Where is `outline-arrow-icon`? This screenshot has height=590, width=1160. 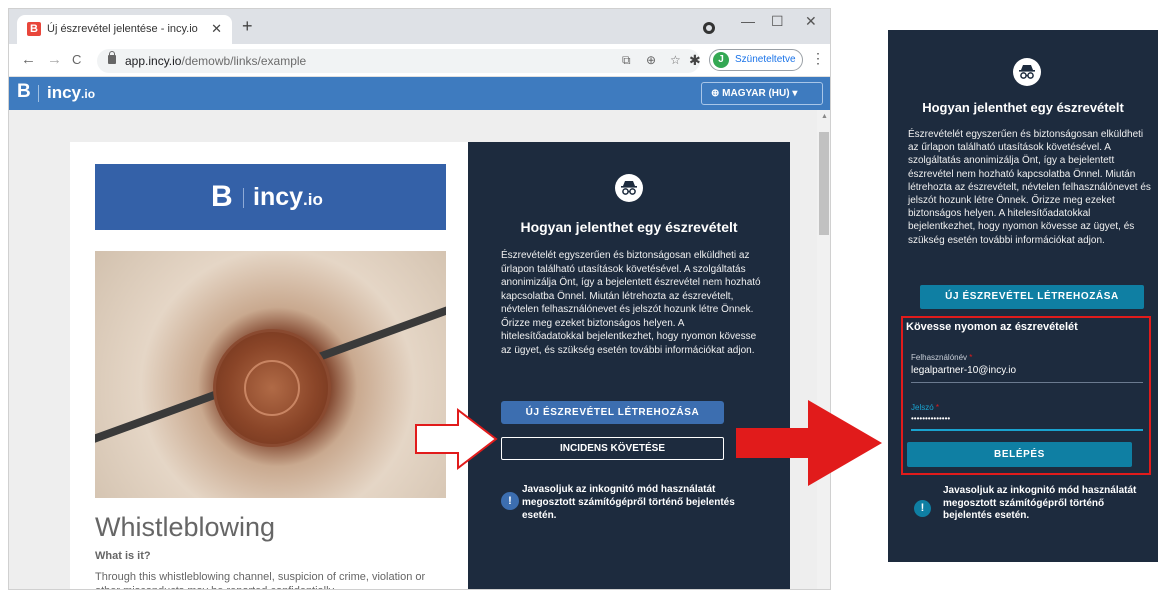
outline-arrow-icon is located at coordinates (456, 439).